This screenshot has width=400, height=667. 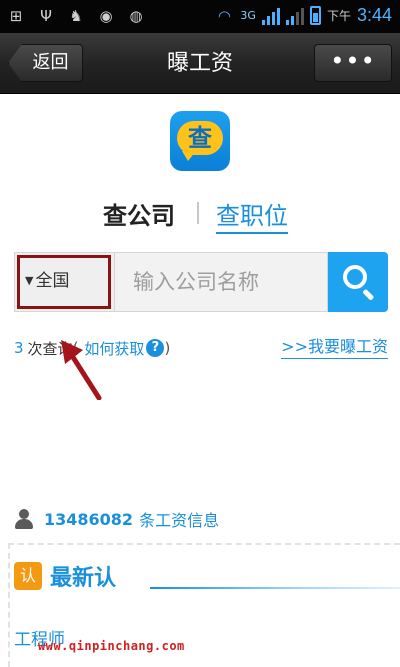 I want to click on status-left-icons: ⊞ Ψ ♞ ◉ ◍, so click(x=76, y=16).